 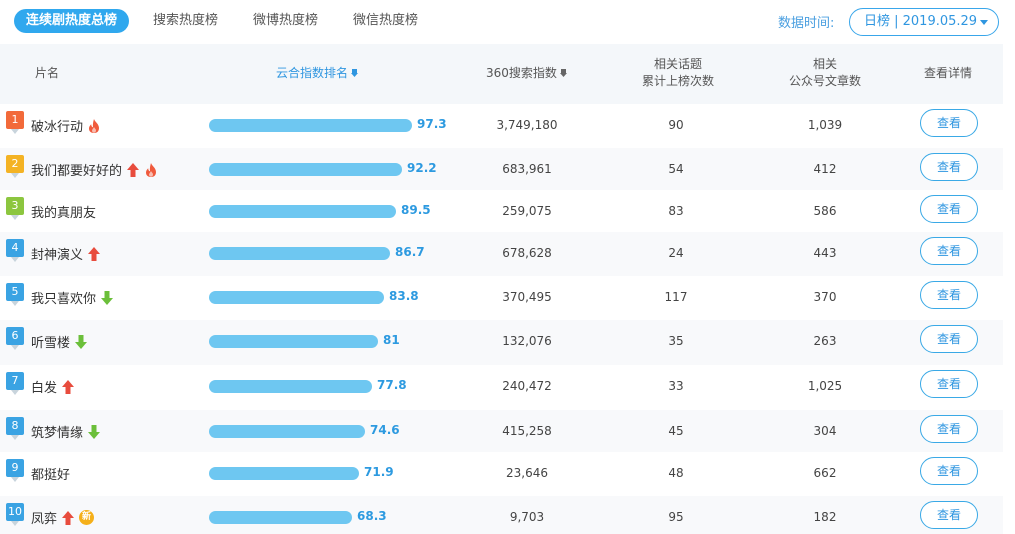 I want to click on index-value: 68.3, so click(x=372, y=516).